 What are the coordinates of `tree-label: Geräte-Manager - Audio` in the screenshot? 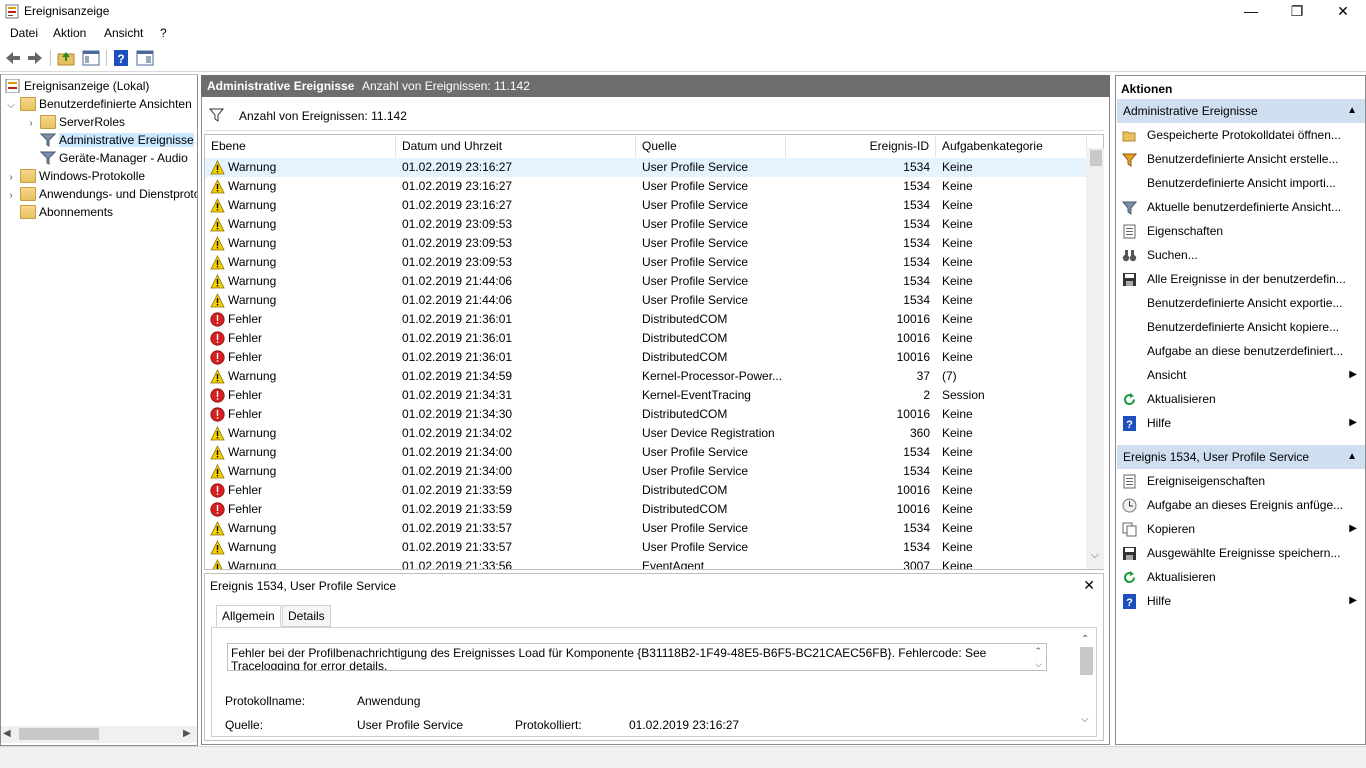 It's located at (123, 158).